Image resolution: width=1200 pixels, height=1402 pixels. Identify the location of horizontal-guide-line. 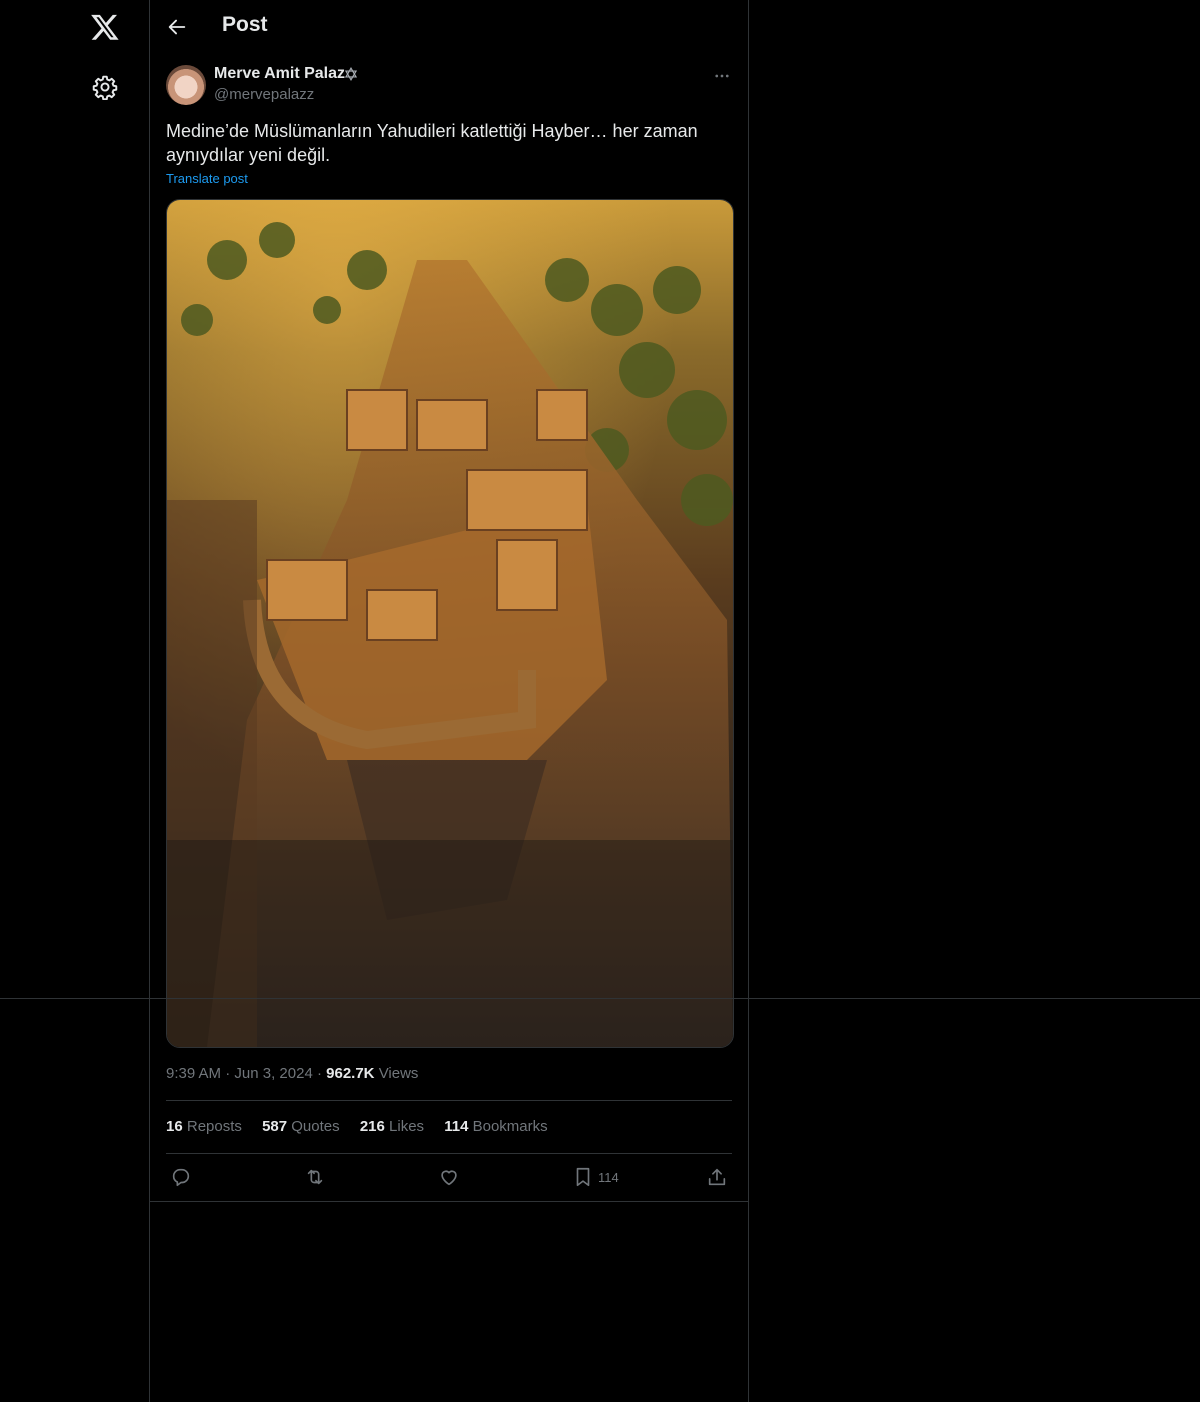
(600, 998).